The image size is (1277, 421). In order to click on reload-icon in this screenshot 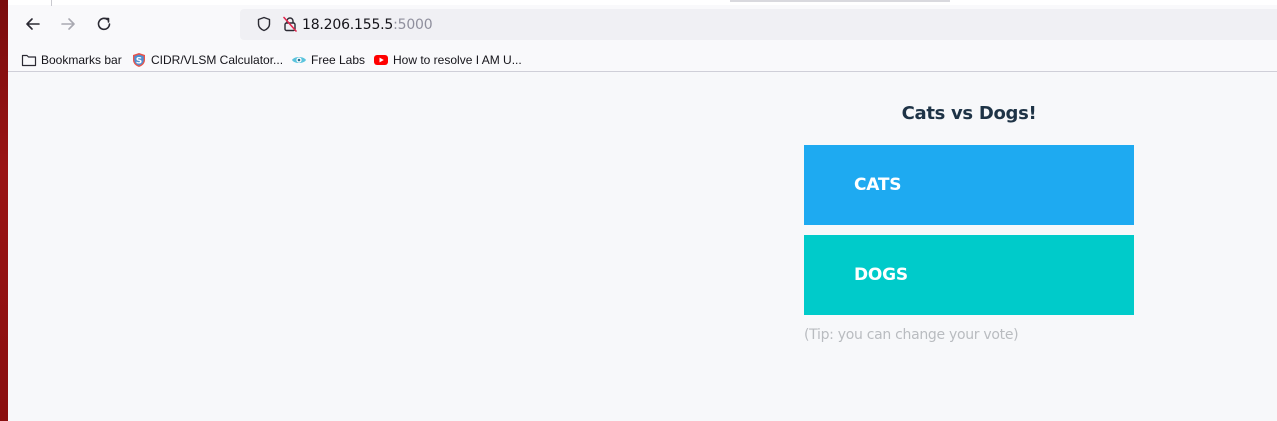, I will do `click(104, 24)`.